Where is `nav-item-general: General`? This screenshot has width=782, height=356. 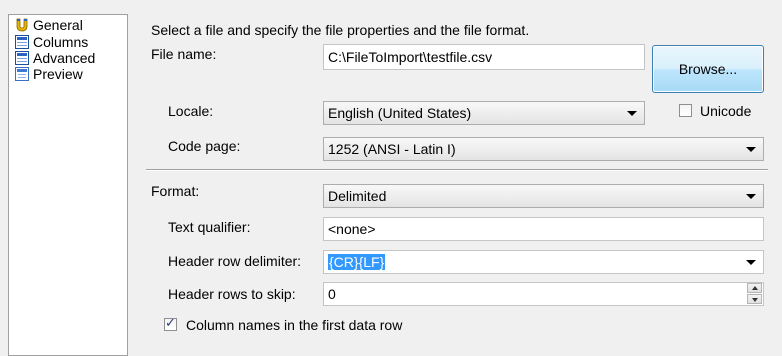 nav-item-general: General is located at coordinates (49, 25).